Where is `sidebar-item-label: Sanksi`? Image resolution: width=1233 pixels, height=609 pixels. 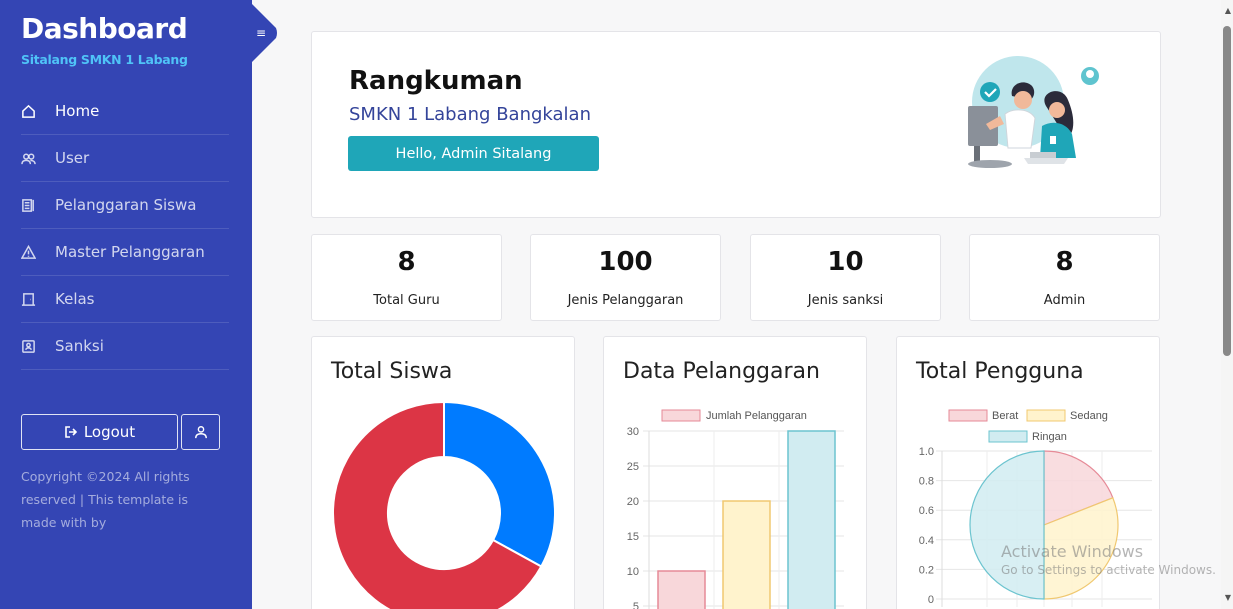
sidebar-item-label: Sanksi is located at coordinates (79, 346).